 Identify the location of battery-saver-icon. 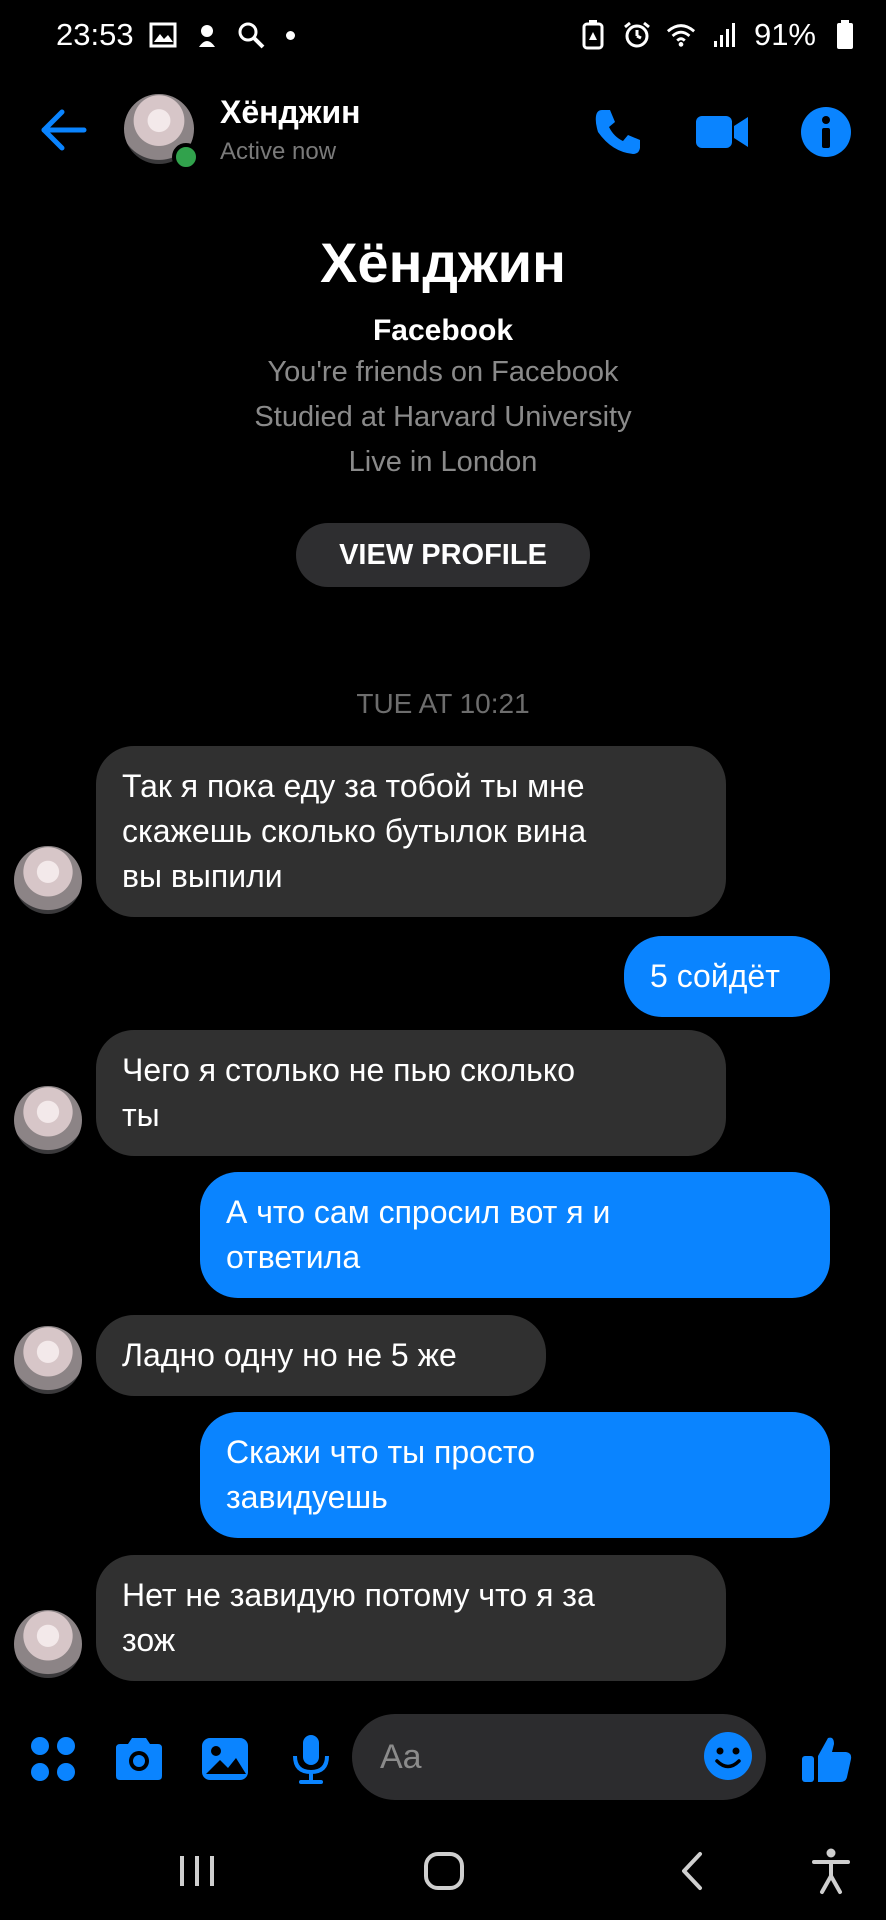
(593, 35).